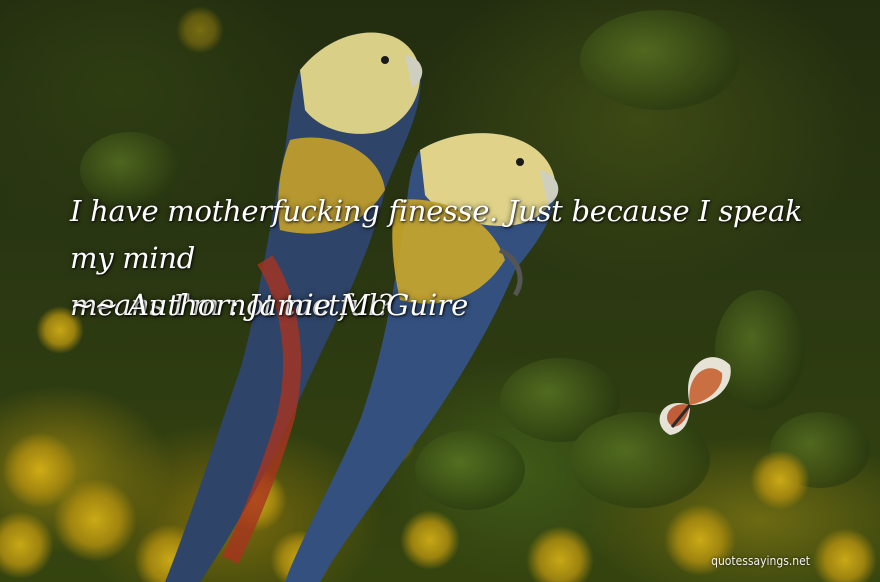 The height and width of the screenshot is (582, 880). What do you see at coordinates (183, 305) in the screenshot?
I see `author-label: Author:` at bounding box center [183, 305].